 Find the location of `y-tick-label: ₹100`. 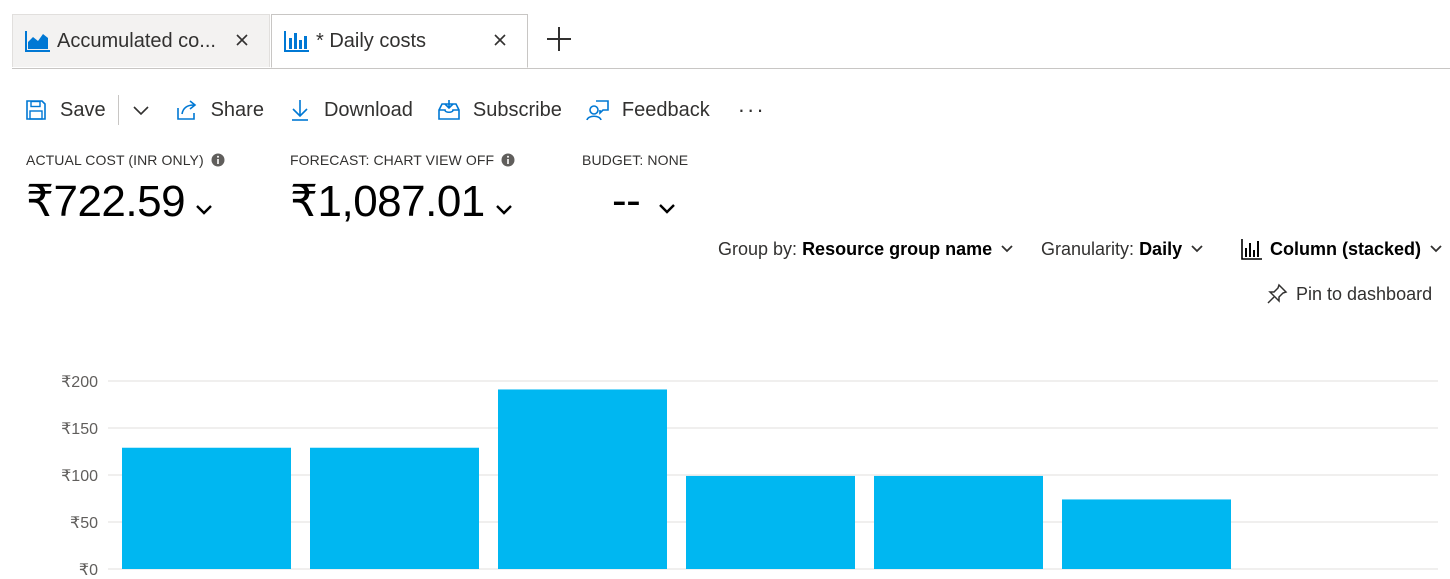

y-tick-label: ₹100 is located at coordinates (79, 476).